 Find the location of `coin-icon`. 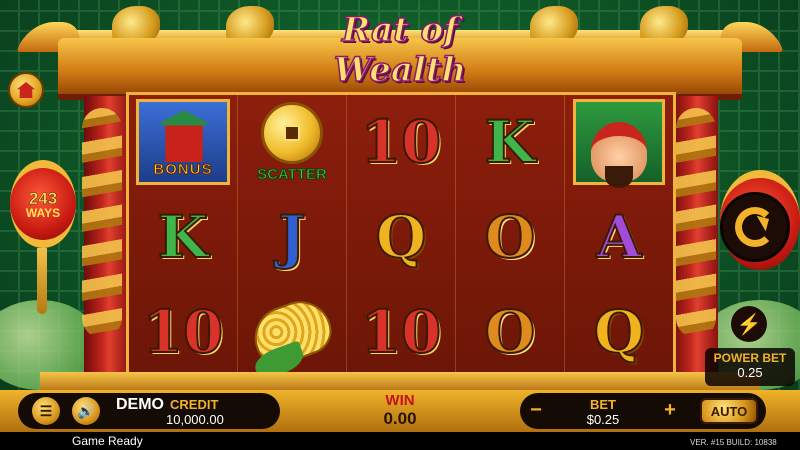

coin-icon is located at coordinates (291, 132).